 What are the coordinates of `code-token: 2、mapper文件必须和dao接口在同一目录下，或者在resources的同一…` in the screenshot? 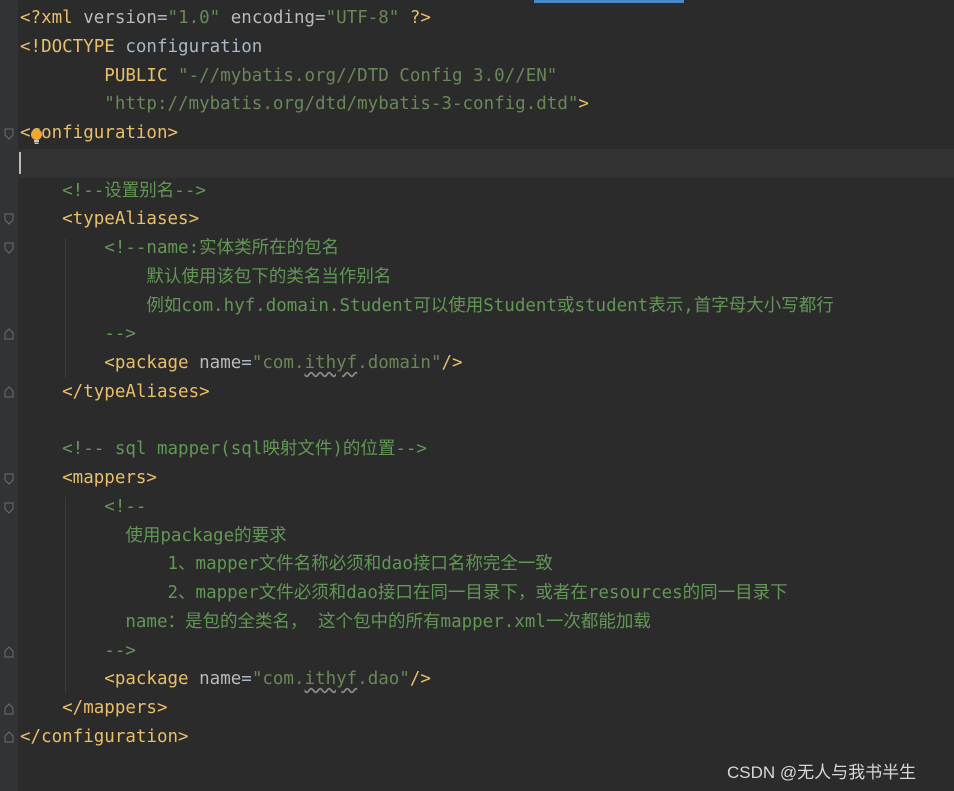 It's located at (404, 593).